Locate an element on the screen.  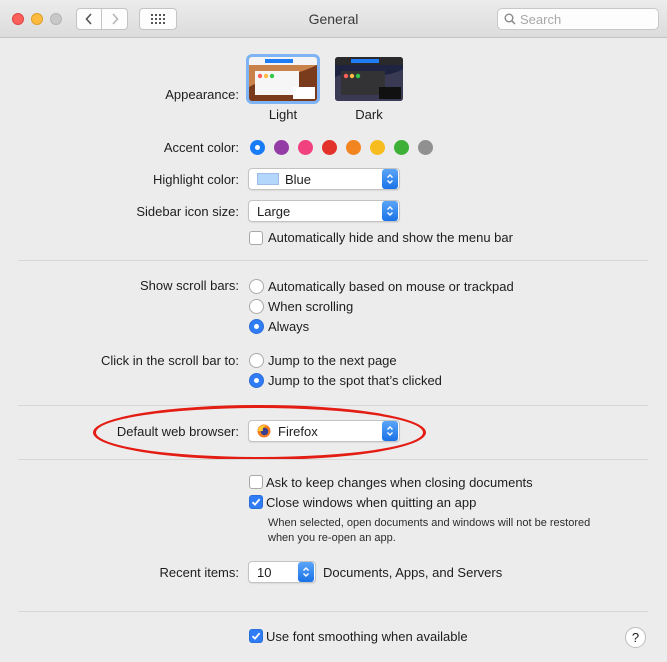
help-button: ? is located at coordinates (635, 637).